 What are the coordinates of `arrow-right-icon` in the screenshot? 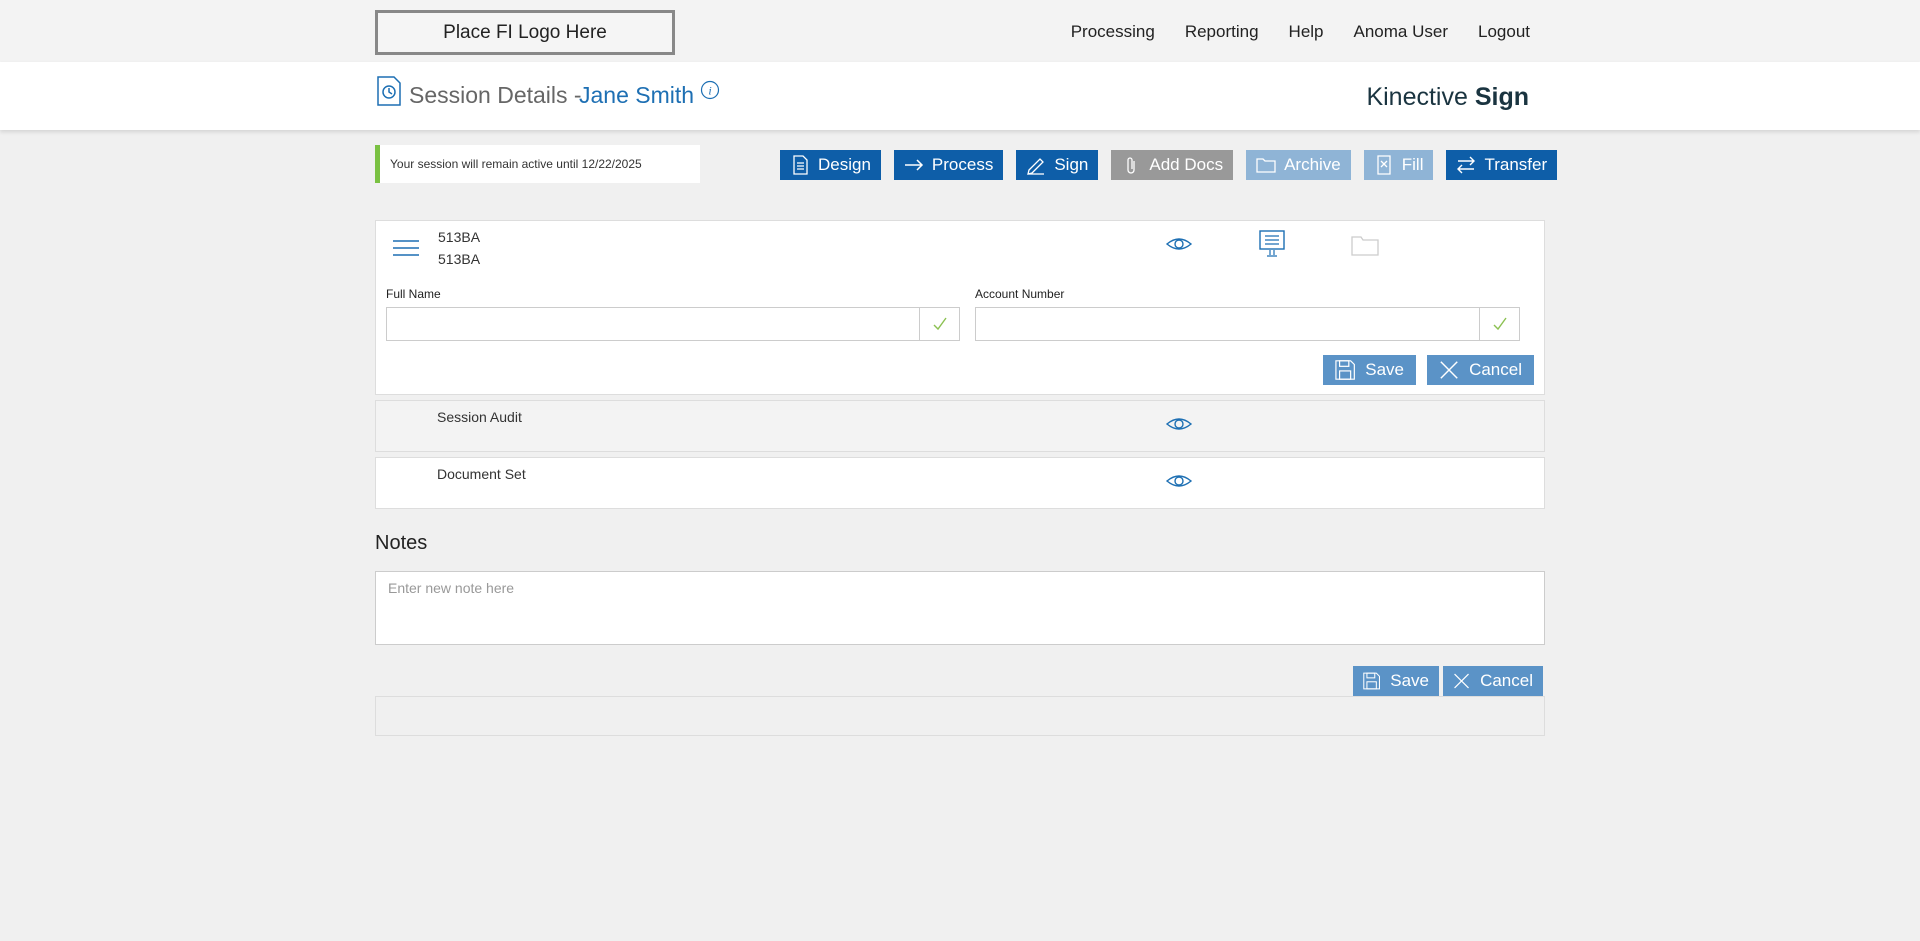 It's located at (913, 165).